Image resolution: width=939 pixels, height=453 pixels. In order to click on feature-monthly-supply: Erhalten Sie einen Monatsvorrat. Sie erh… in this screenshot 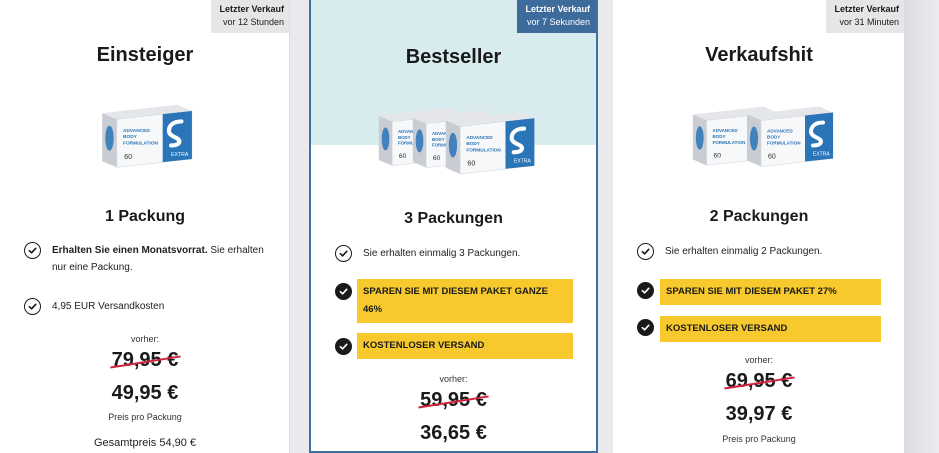, I will do `click(144, 259)`.